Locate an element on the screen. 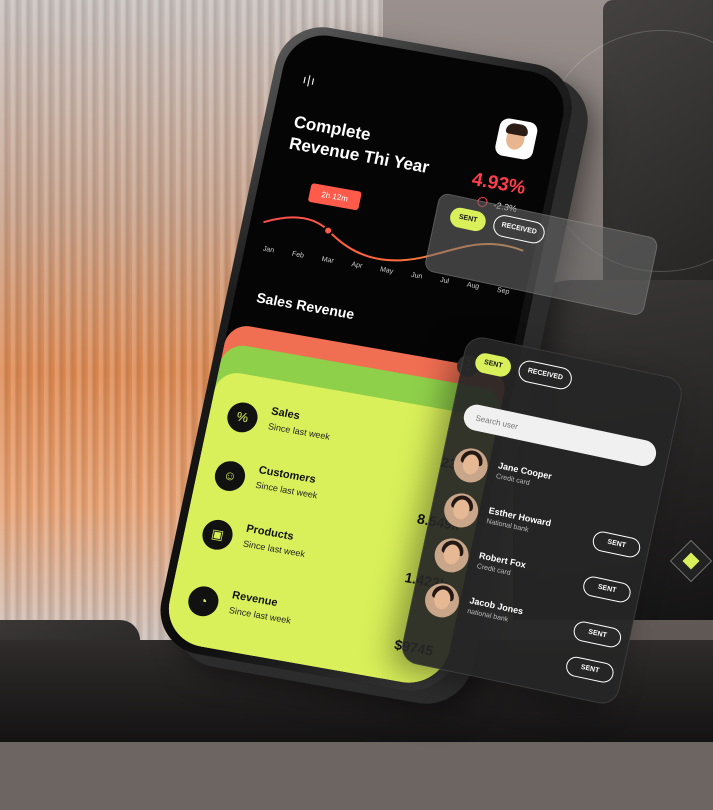 Image resolution: width=713 pixels, height=810 pixels. box-icon: ▣ is located at coordinates (217, 535).